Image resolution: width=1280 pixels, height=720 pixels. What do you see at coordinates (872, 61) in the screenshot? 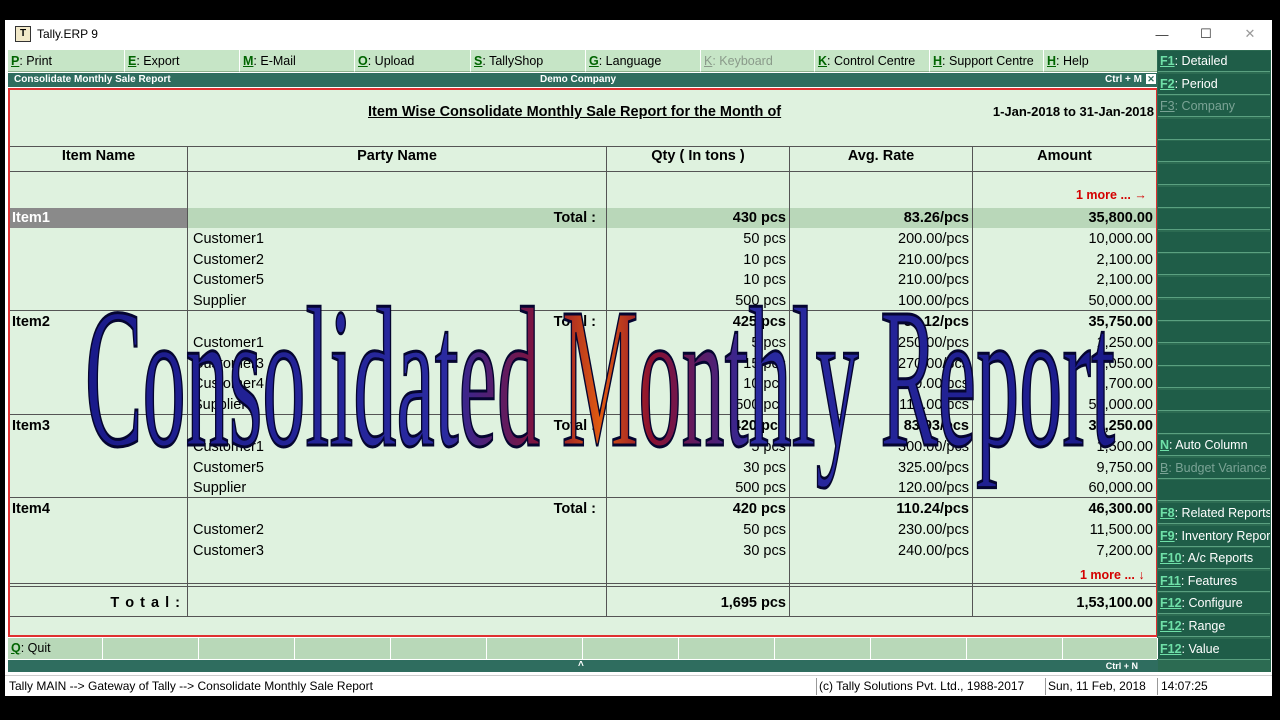
I see `toolbar-button-controlcentre: K: Control Centre` at bounding box center [872, 61].